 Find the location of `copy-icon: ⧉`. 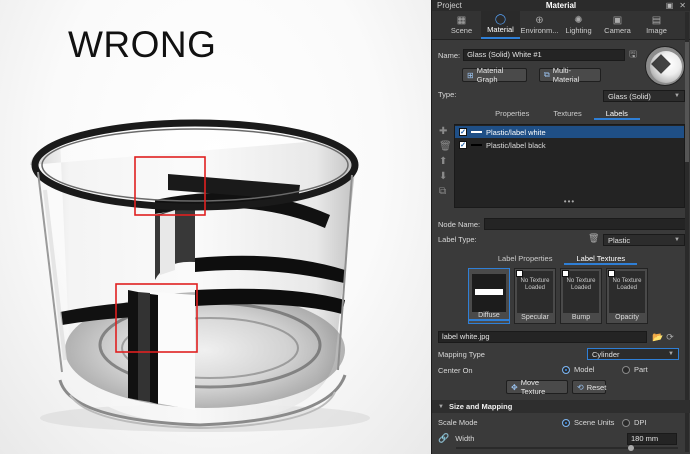

copy-icon: ⧉ is located at coordinates (445, 191).